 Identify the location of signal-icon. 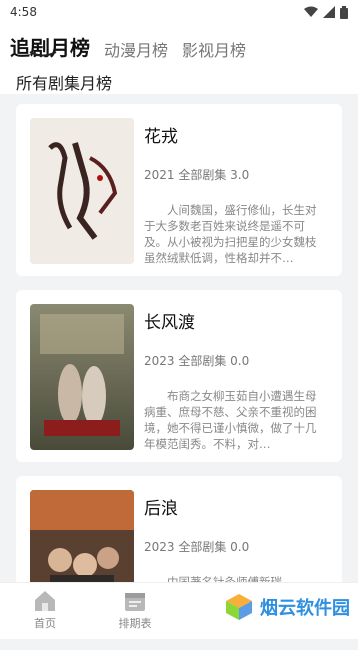
(329, 12).